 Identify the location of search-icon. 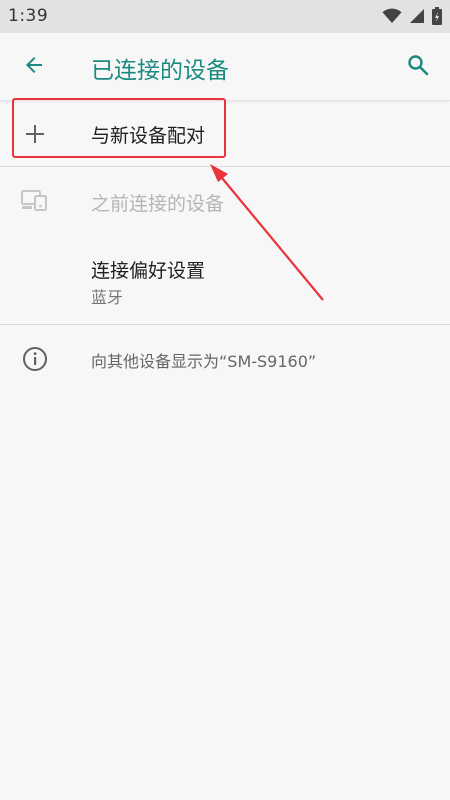
(418, 67).